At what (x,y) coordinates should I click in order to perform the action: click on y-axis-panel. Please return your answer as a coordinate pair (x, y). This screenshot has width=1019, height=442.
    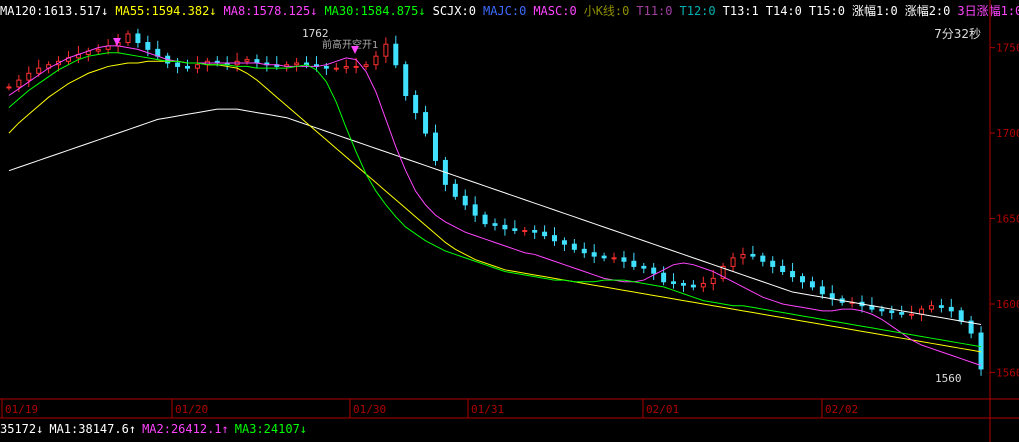
    Looking at the image, I should click on (1004, 210).